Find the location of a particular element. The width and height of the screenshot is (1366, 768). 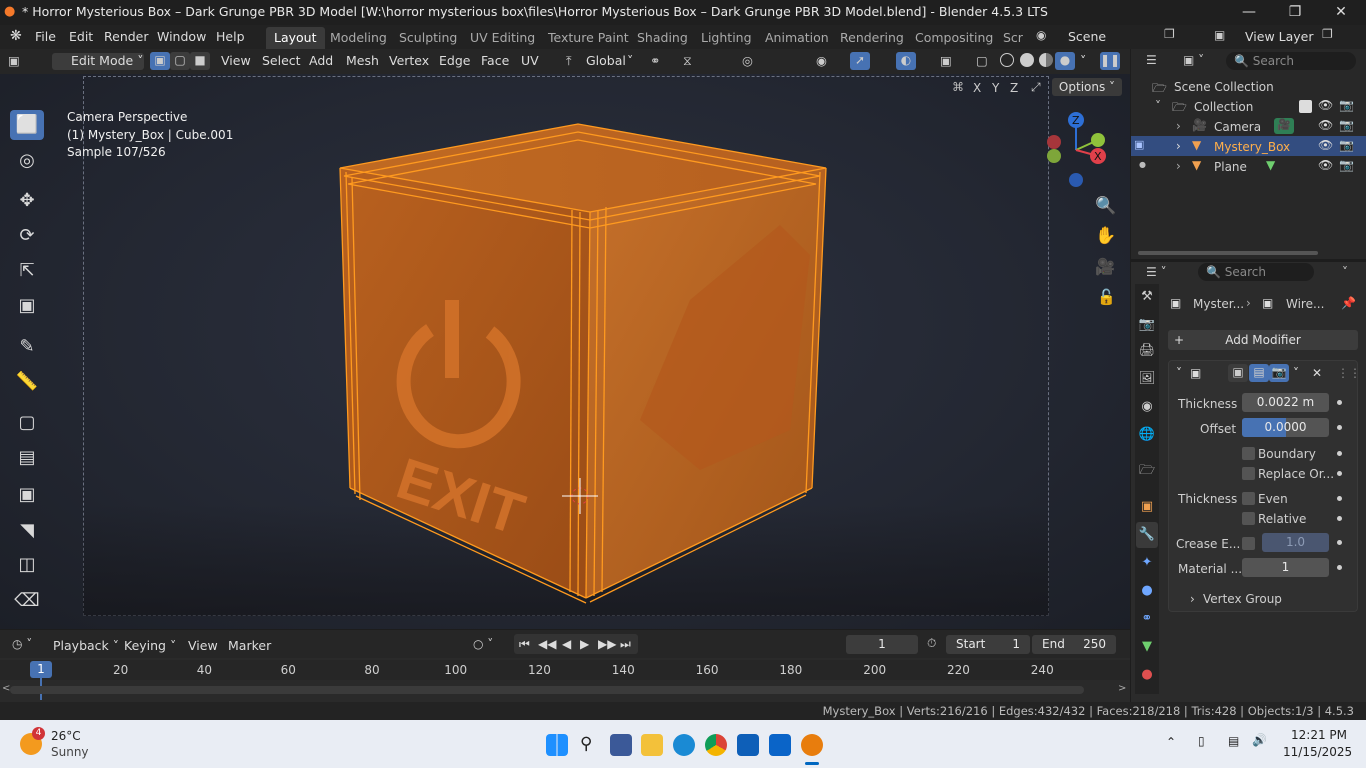

menu-window: Window is located at coordinates (181, 36).